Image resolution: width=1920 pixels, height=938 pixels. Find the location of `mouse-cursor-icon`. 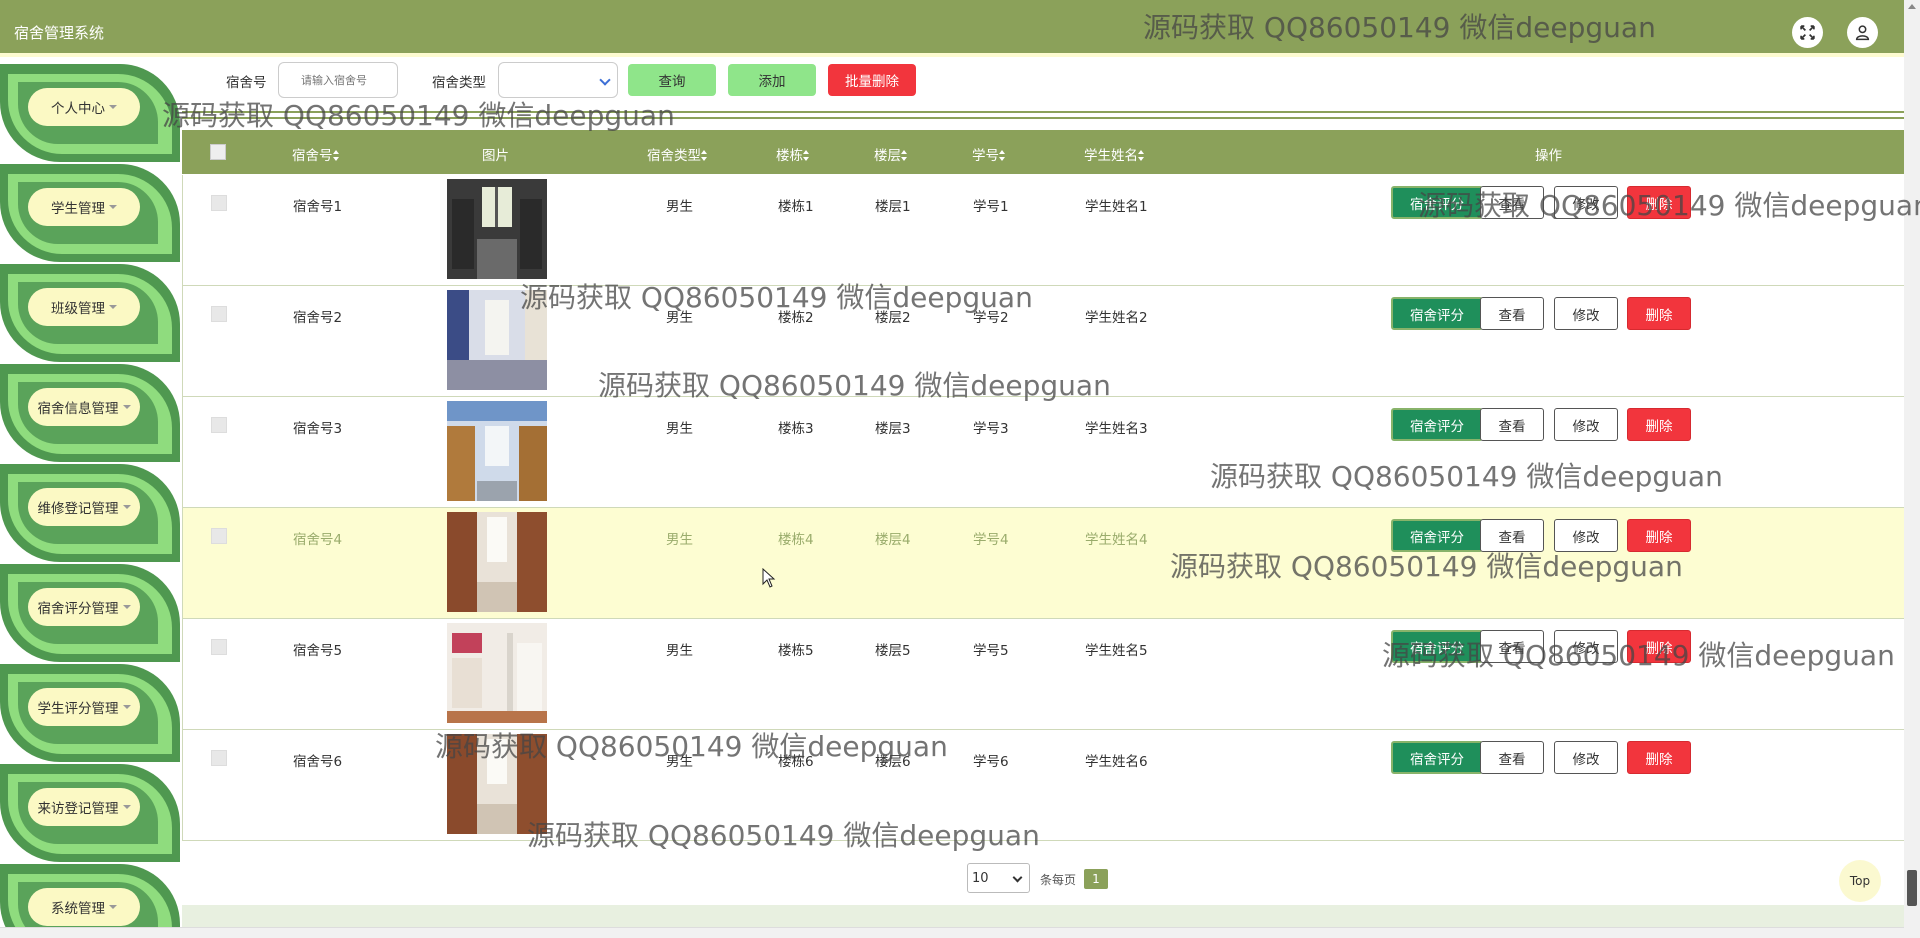

mouse-cursor-icon is located at coordinates (769, 578).